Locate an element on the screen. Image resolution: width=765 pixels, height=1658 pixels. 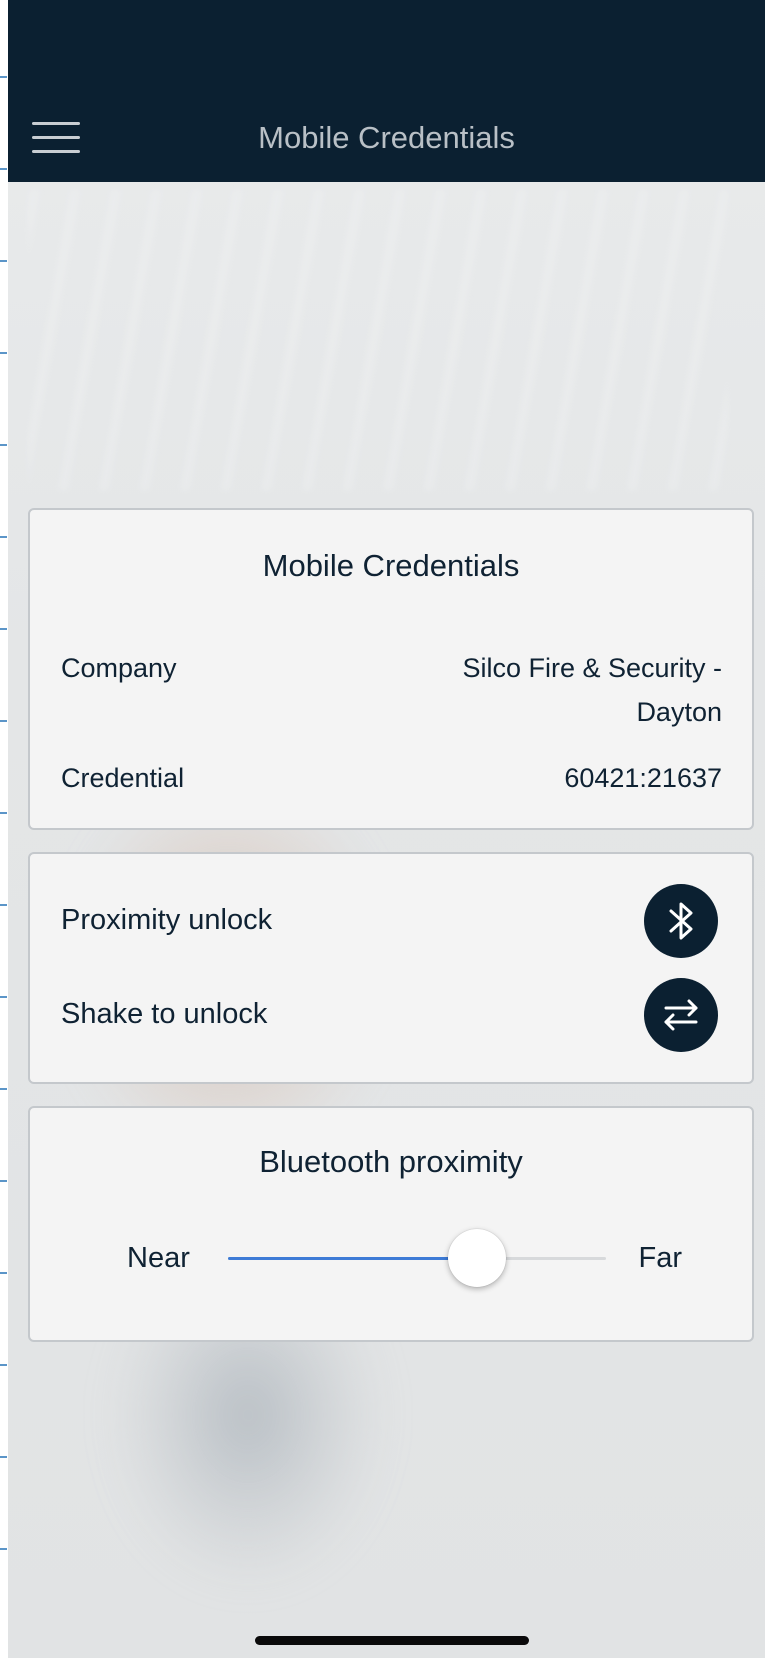
top-navigation-bar: Mobile Credentials is located at coordinates (386, 91).